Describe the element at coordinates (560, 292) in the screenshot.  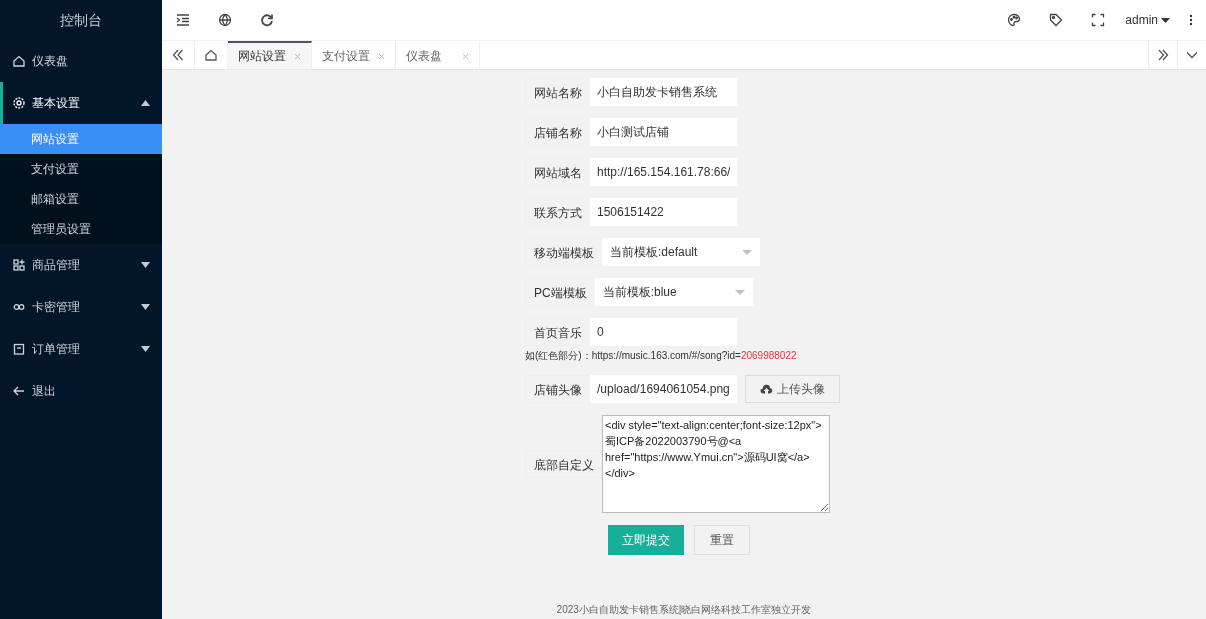
I see `field-label: PC端模板` at that location.